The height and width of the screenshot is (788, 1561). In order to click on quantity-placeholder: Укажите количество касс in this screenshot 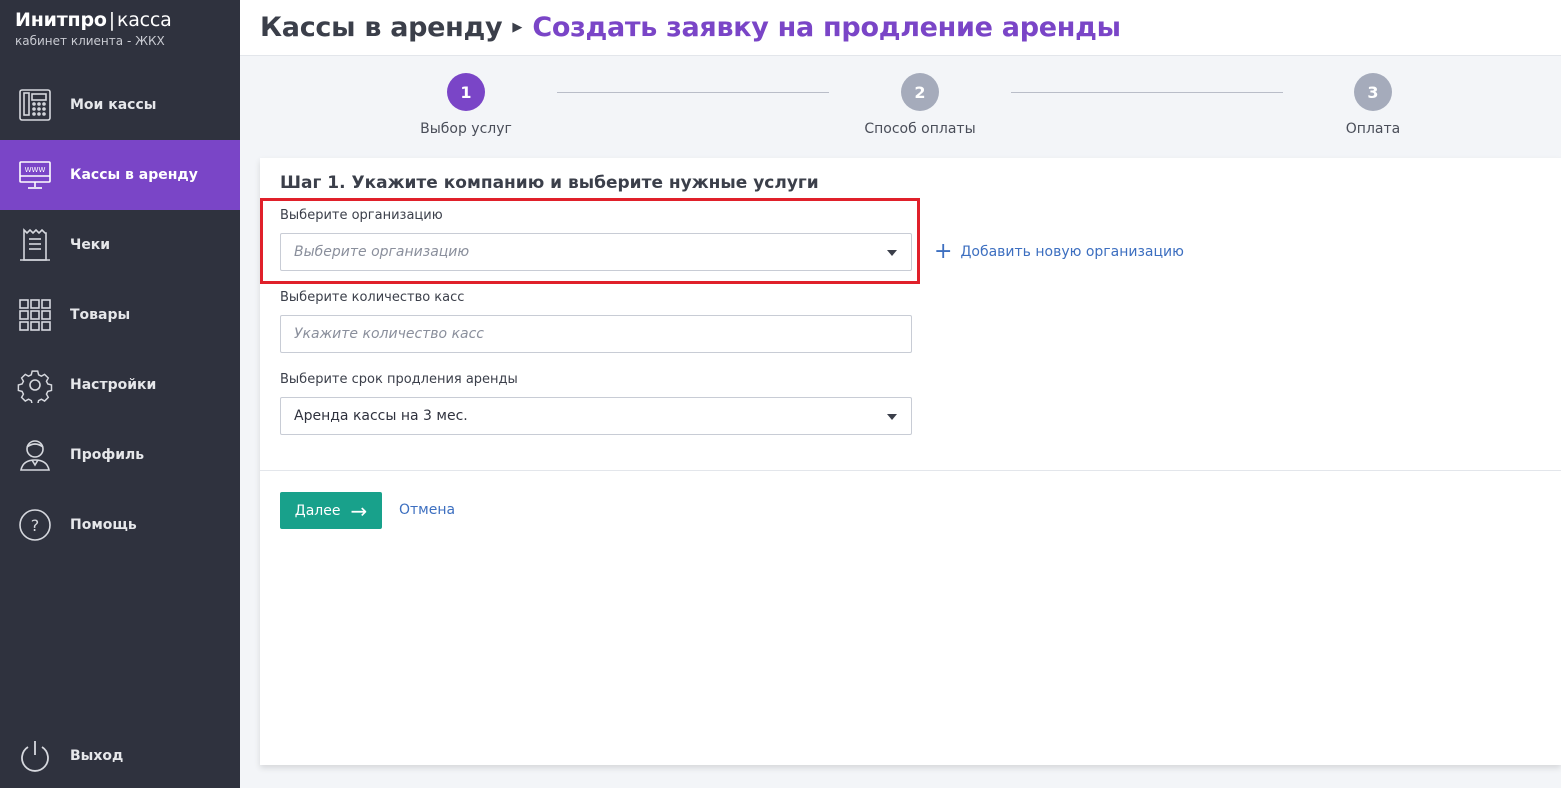, I will do `click(389, 334)`.